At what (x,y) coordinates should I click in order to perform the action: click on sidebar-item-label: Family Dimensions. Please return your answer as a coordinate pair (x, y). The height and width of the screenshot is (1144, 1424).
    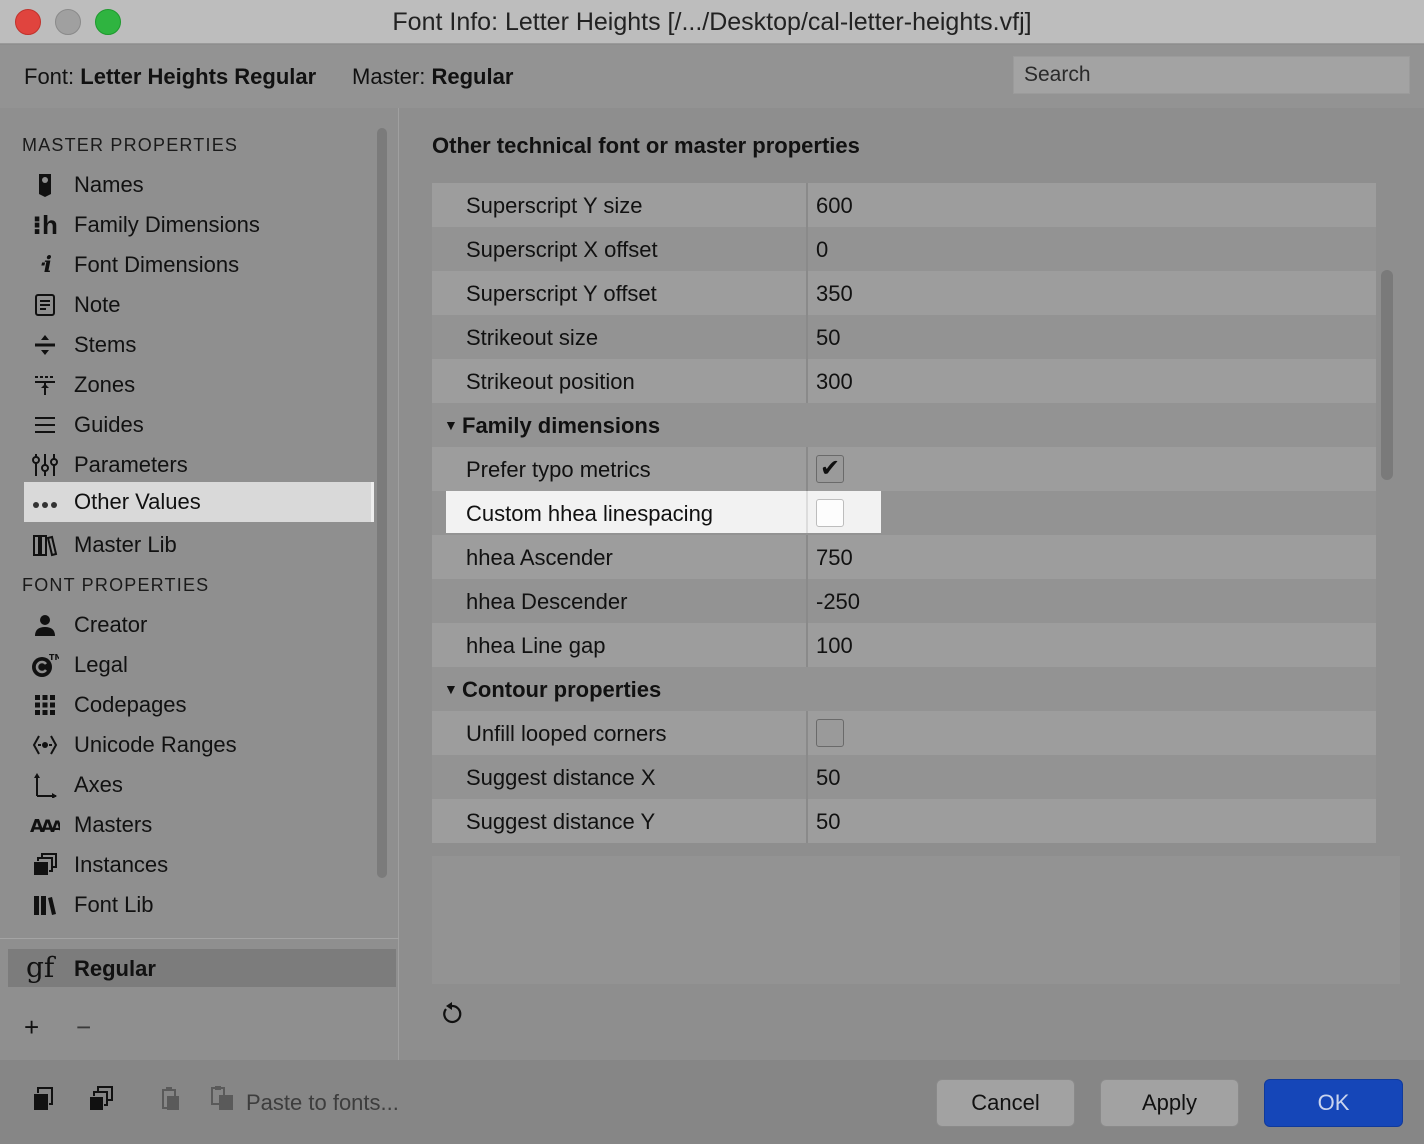
    Looking at the image, I should click on (167, 224).